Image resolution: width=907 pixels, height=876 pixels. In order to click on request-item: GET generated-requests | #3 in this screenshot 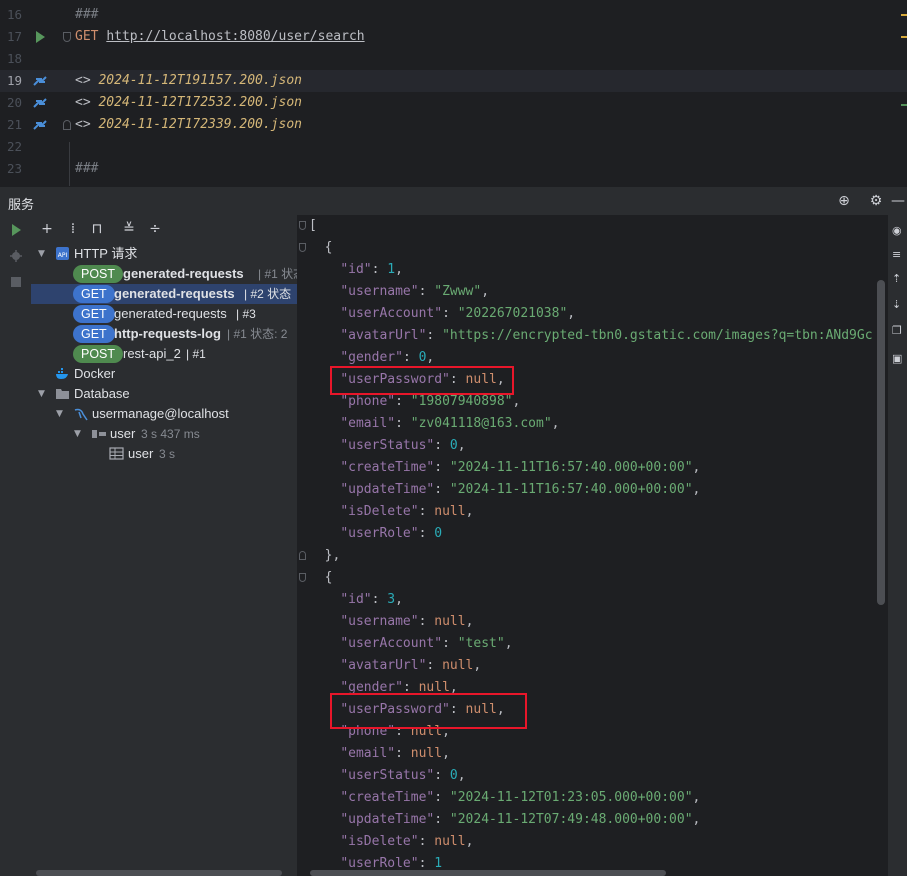, I will do `click(164, 314)`.